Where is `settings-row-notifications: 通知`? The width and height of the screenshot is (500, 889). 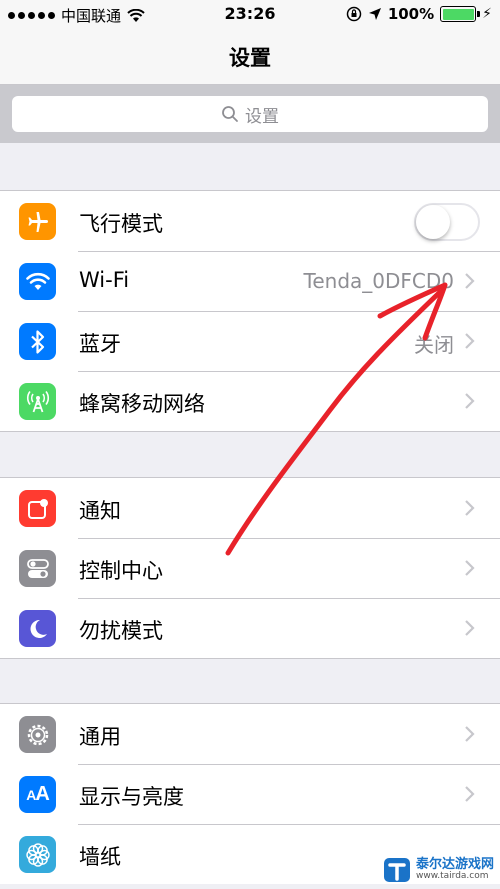
settings-row-notifications: 通知 is located at coordinates (250, 508).